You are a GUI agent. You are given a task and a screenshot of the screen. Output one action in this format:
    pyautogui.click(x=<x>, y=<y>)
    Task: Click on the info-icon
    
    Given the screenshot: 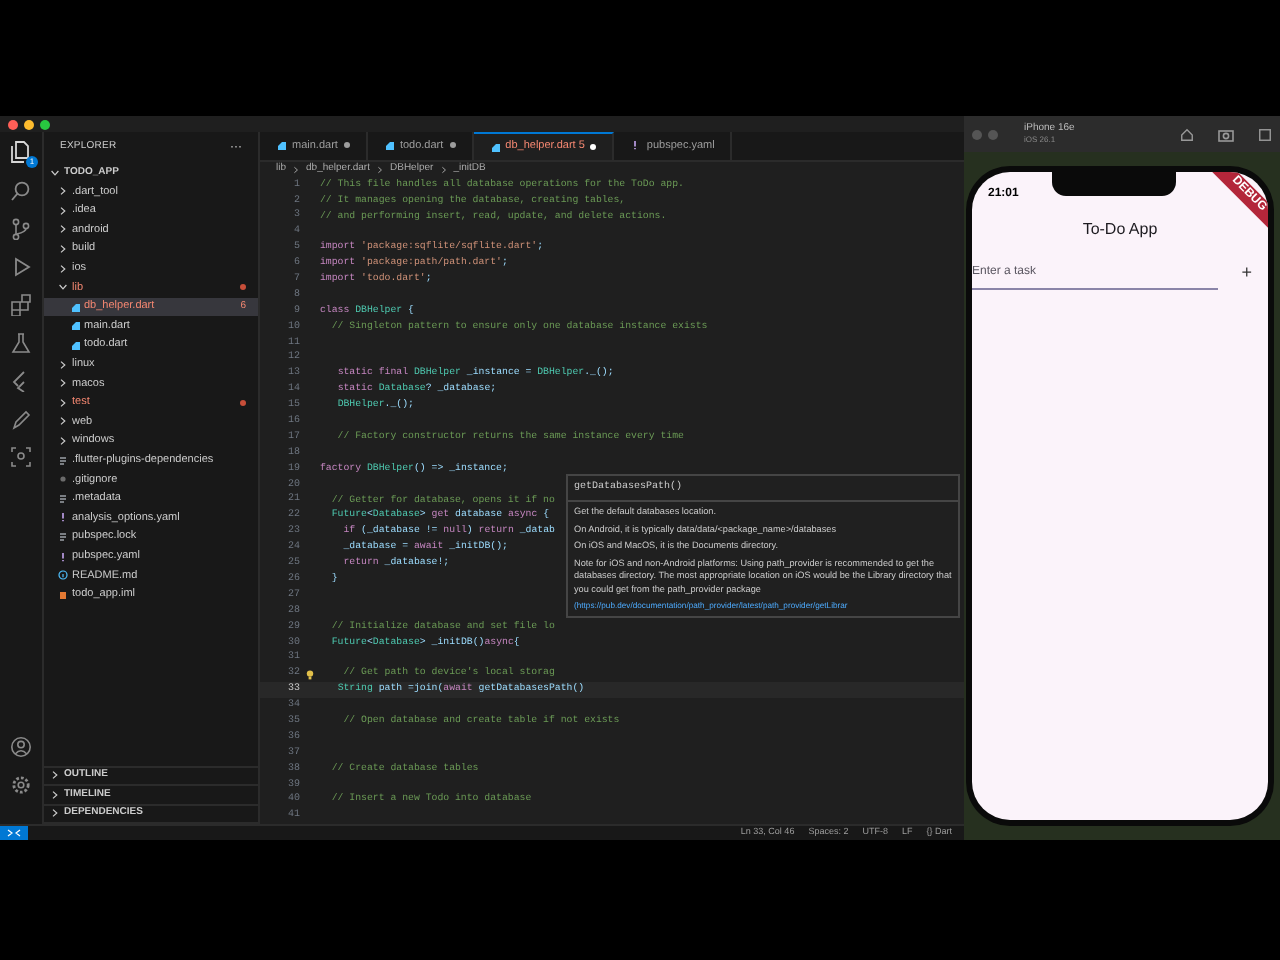 What is the action you would take?
    pyautogui.click(x=63, y=575)
    